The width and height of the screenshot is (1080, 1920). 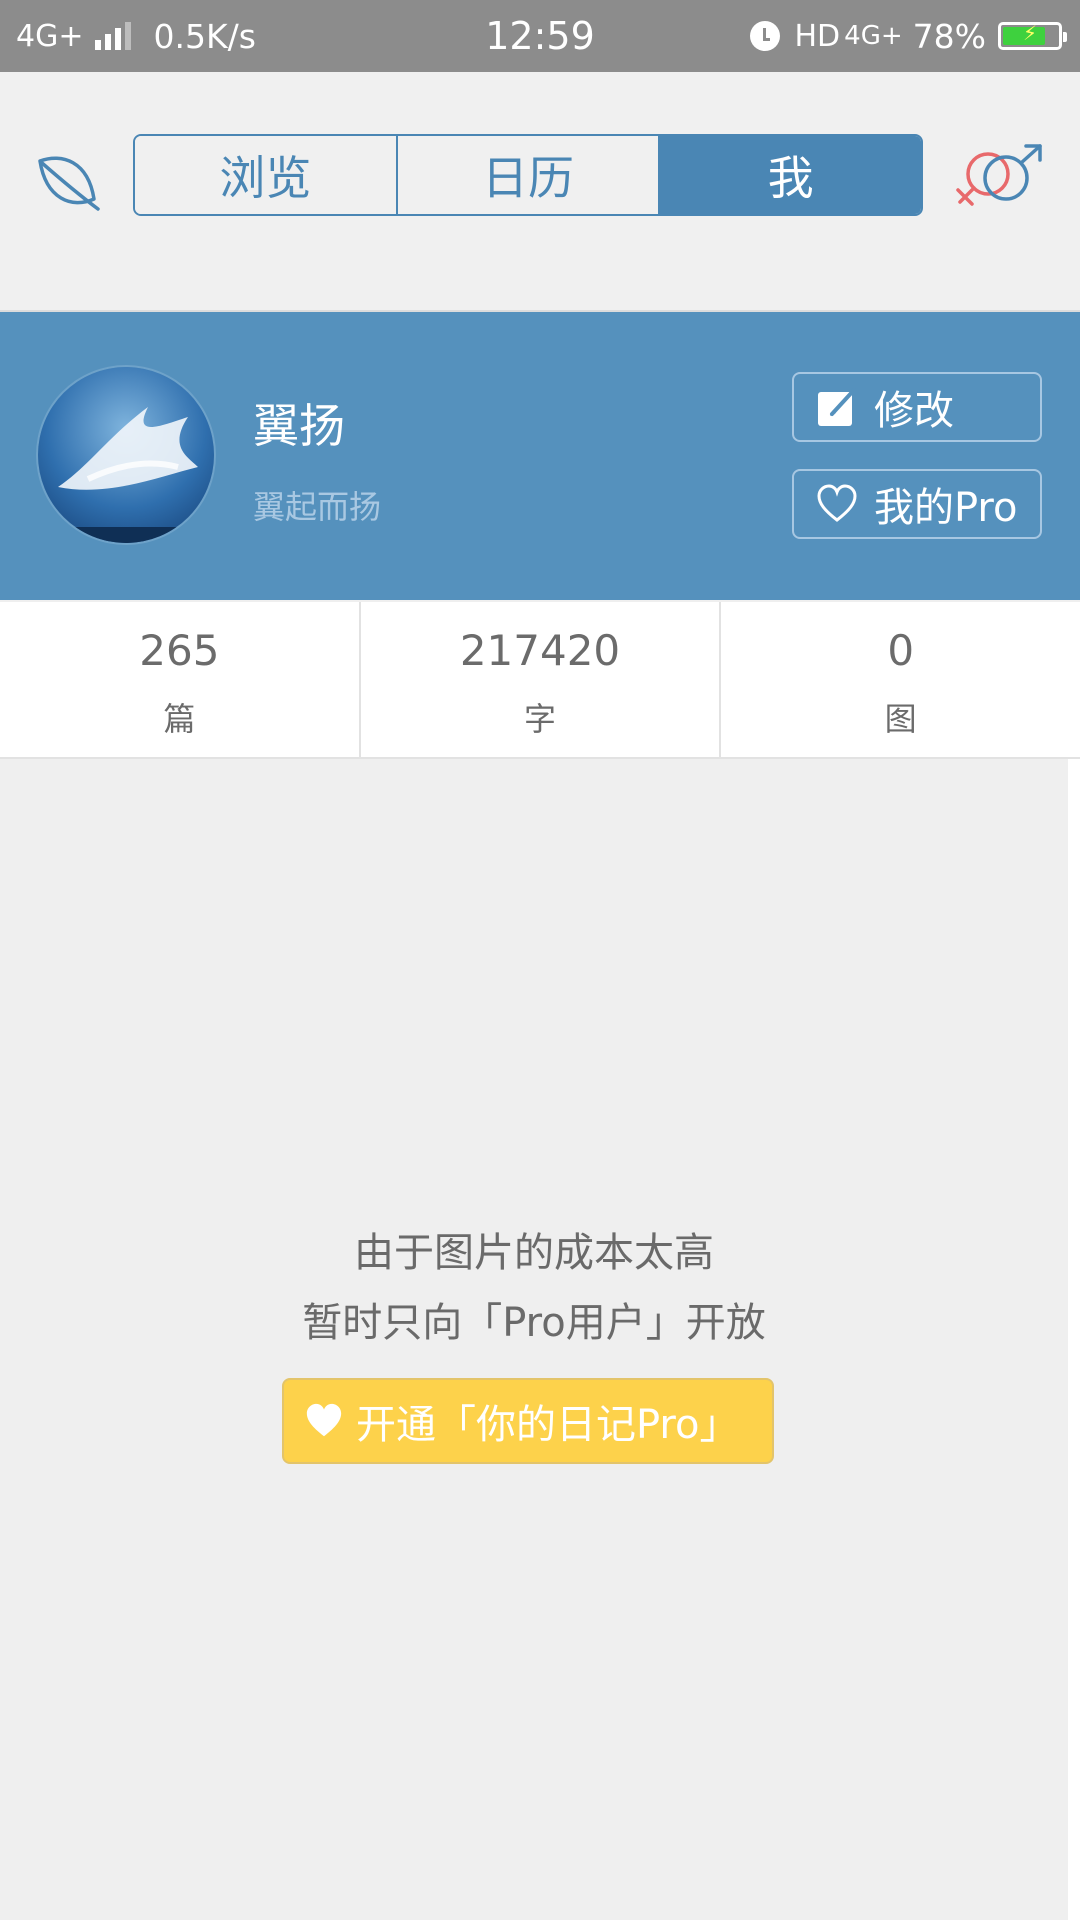 What do you see at coordinates (528, 178) in the screenshot?
I see `tab-calendar-label: 日历` at bounding box center [528, 178].